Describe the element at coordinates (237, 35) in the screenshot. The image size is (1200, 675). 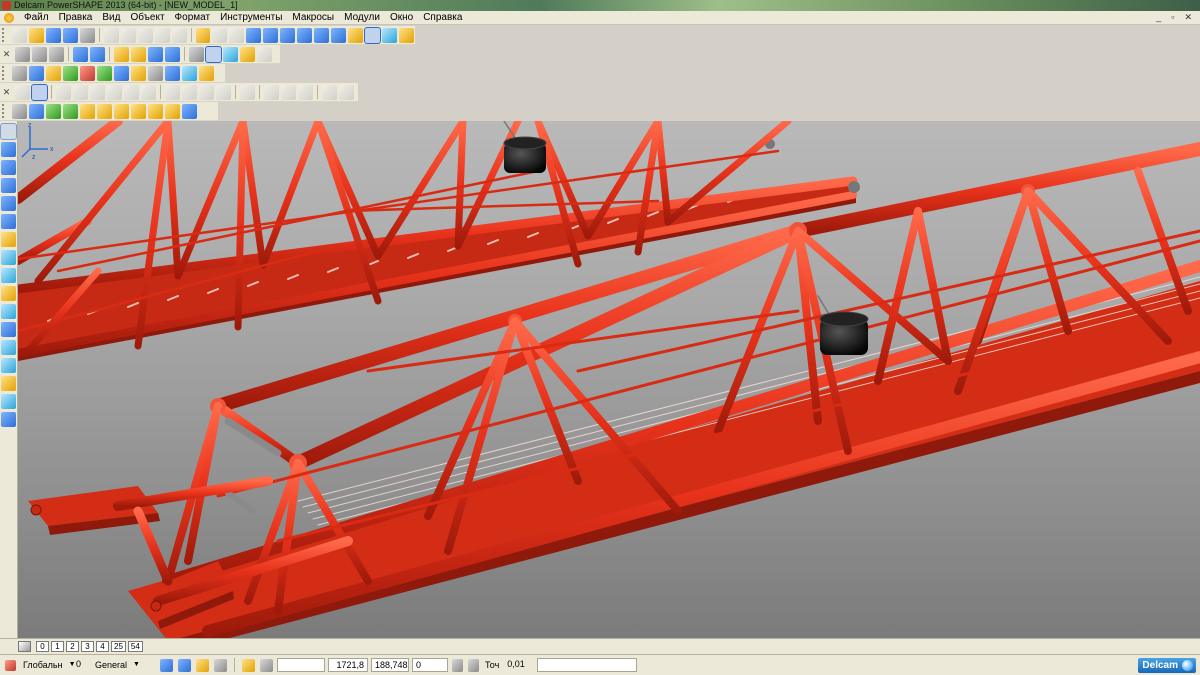
I see `measure-icon` at that location.